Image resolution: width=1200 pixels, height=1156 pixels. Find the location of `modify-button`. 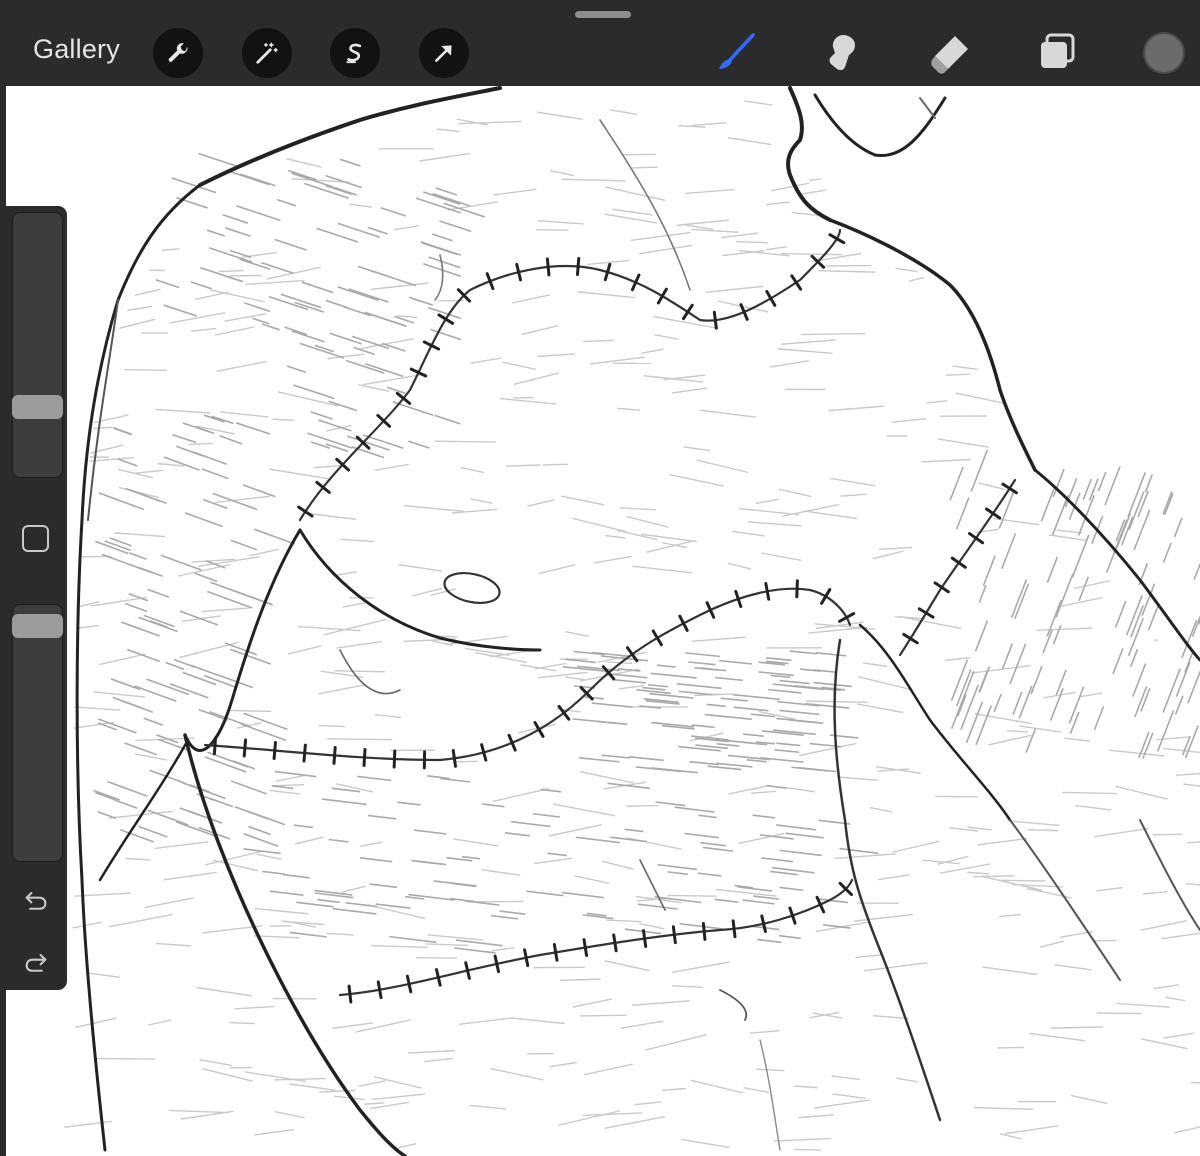

modify-button is located at coordinates (35, 538).